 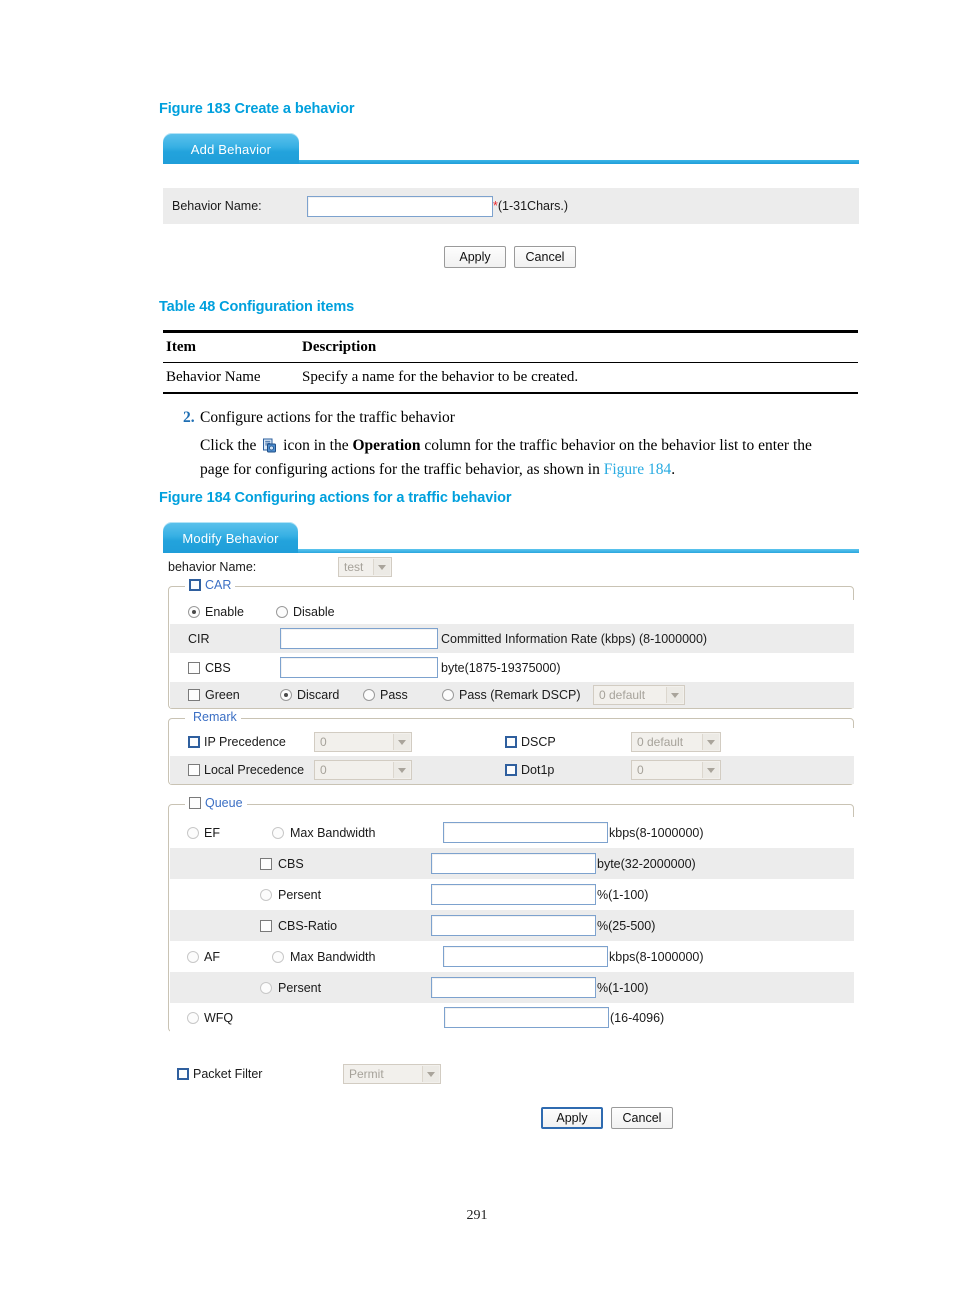 I want to click on ip-precedence-label: IP Precedence, so click(x=245, y=742).